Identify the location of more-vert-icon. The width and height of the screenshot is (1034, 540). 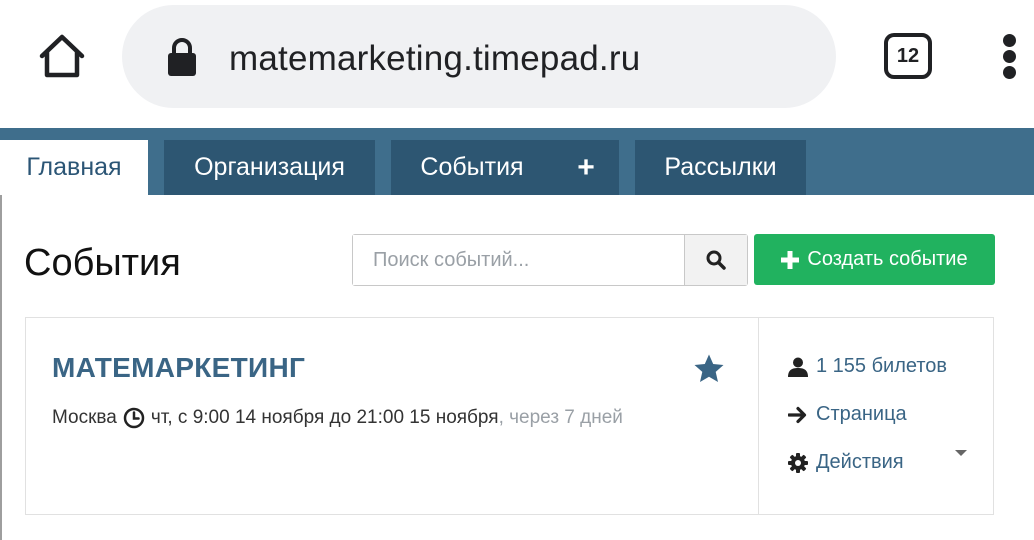
(1010, 57).